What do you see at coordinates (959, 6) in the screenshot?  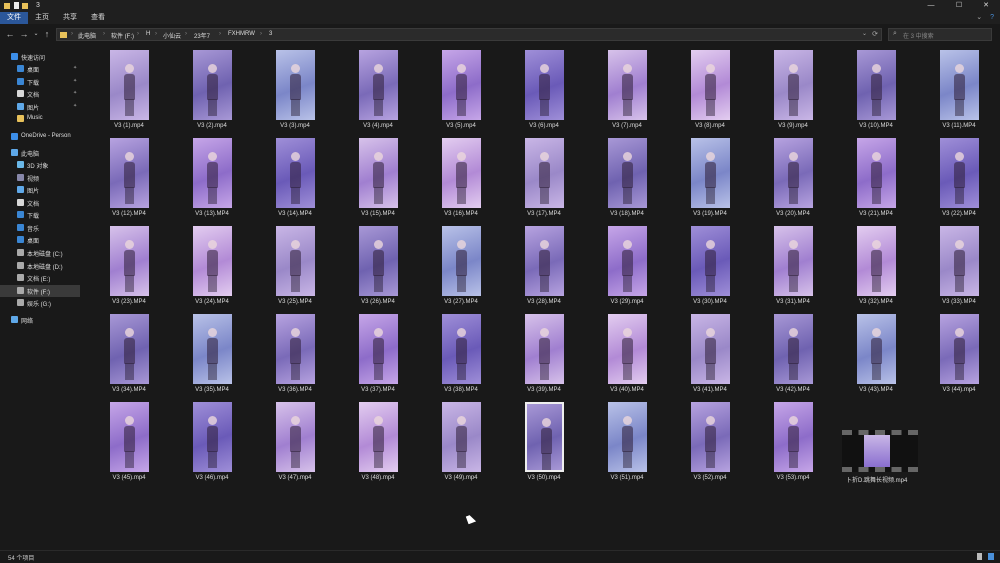 I see `maximize-button: ☐` at bounding box center [959, 6].